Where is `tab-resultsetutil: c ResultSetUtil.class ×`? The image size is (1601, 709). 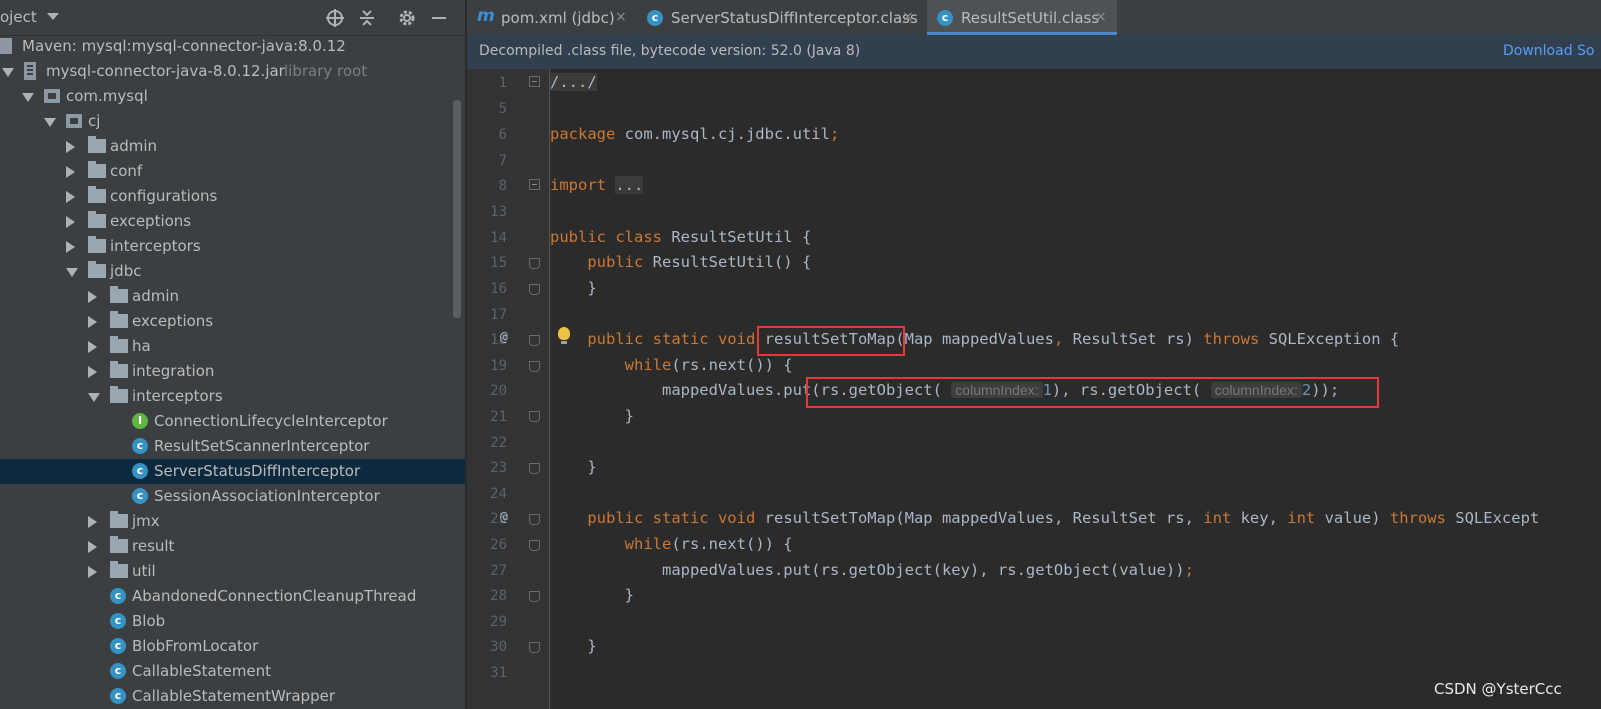
tab-resultsetutil: c ResultSetUtil.class × is located at coordinates (1022, 17).